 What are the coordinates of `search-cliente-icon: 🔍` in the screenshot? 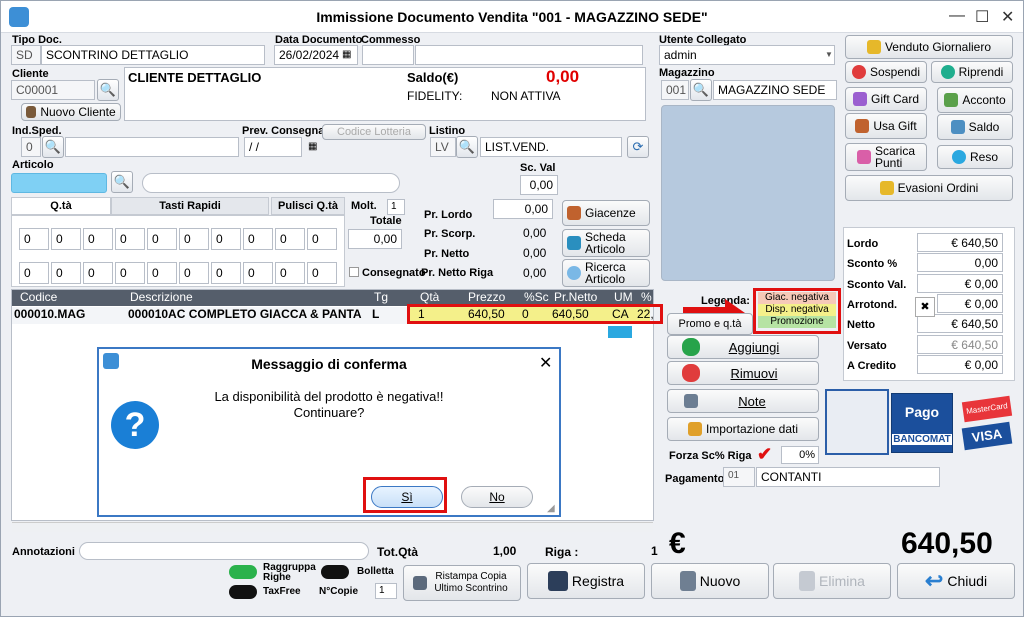 It's located at (108, 90).